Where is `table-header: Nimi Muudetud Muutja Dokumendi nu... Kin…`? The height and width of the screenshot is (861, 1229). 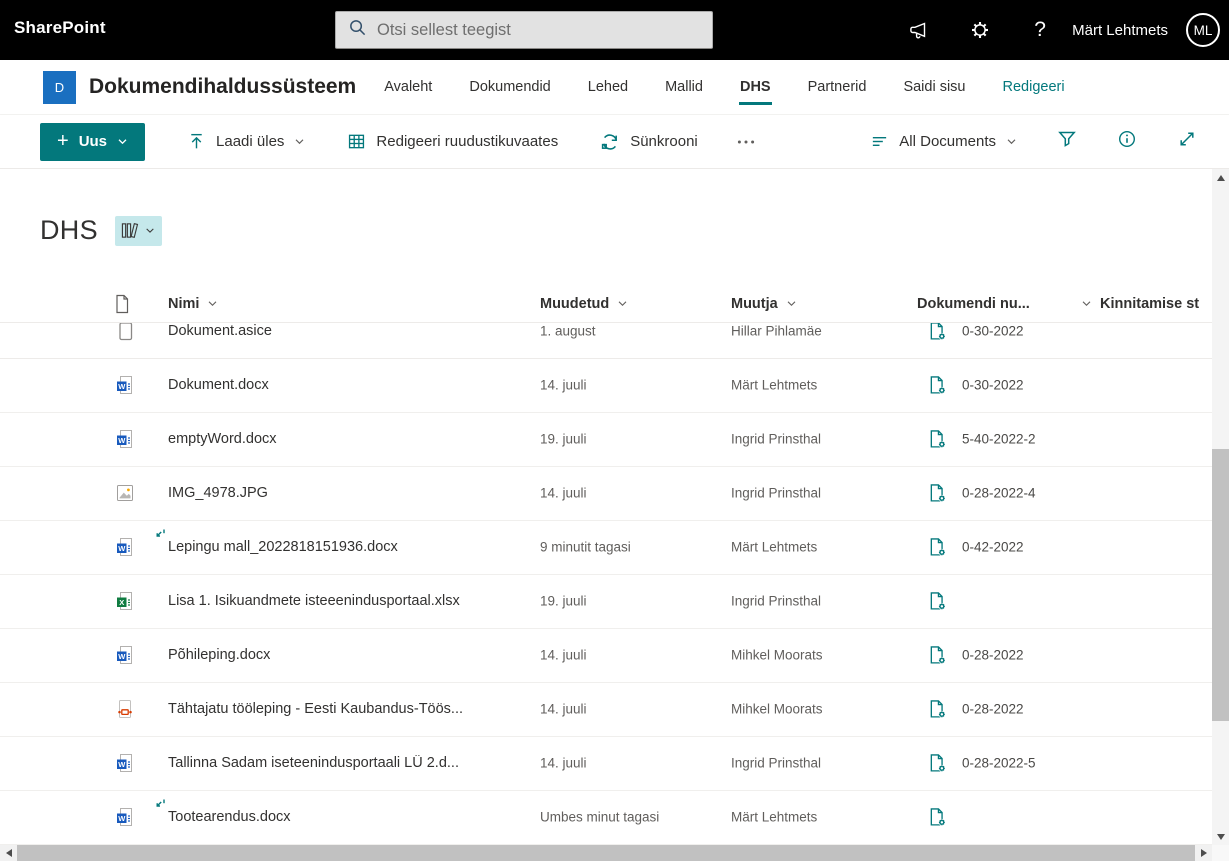
table-header: Nimi Muudetud Muutja Dokumendi nu... Kin… is located at coordinates (606, 303).